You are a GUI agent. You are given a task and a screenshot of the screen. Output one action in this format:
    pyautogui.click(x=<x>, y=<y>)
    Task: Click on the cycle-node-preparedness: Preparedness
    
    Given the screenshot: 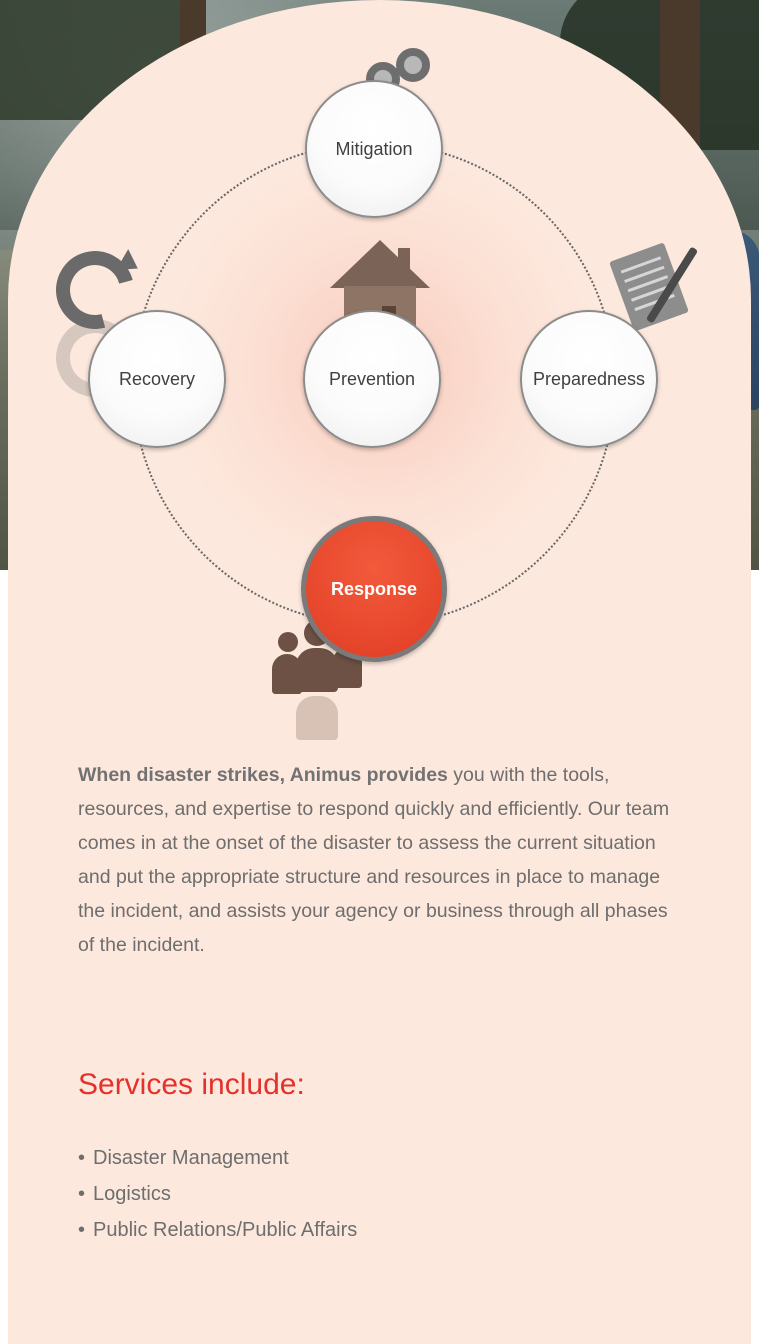 What is the action you would take?
    pyautogui.click(x=589, y=379)
    